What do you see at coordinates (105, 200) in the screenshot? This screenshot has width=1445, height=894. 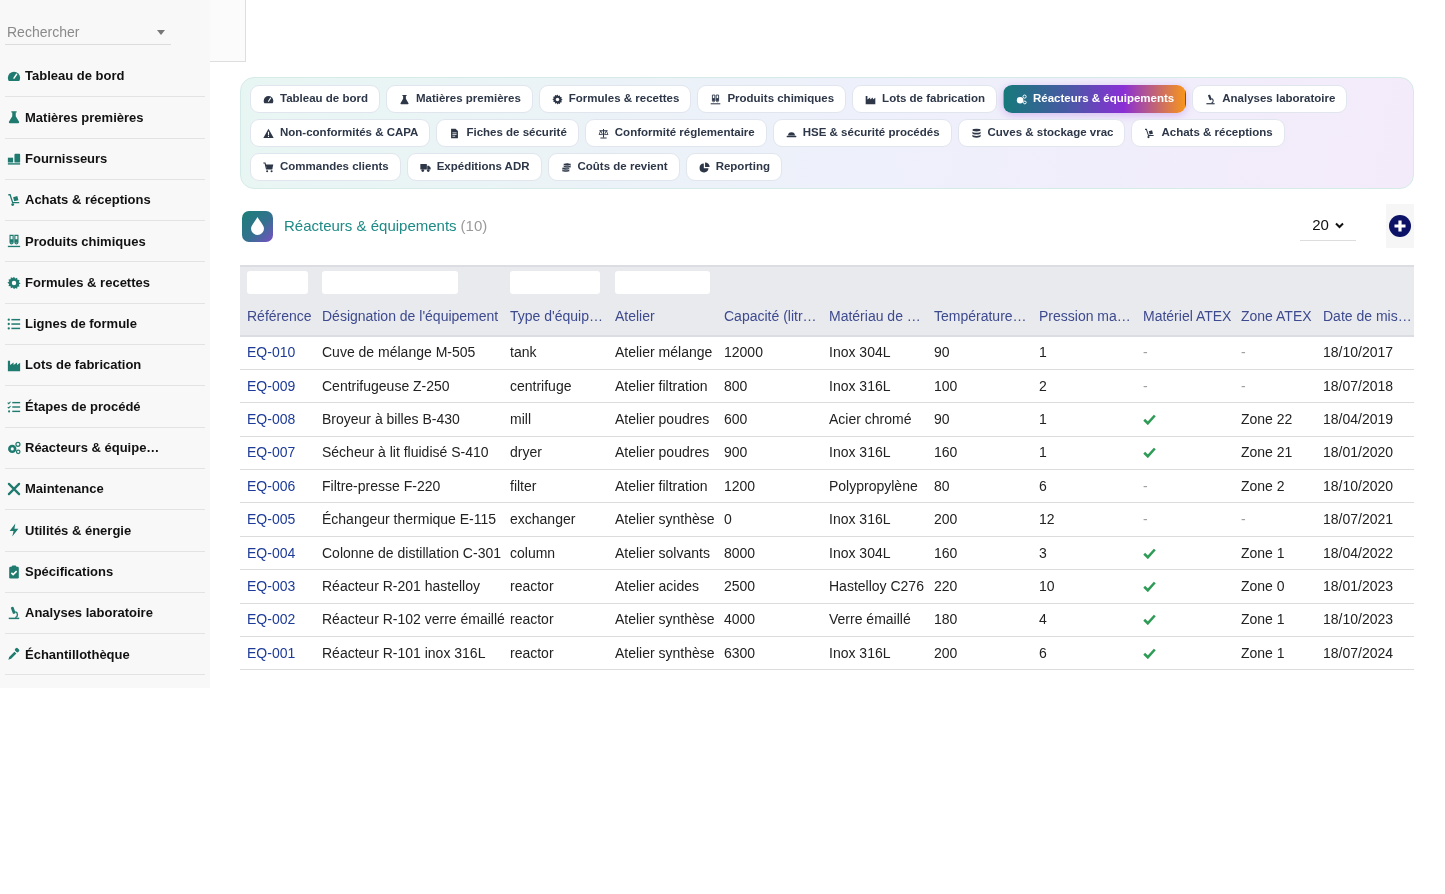 I see `sidebar-item: Achats & réceptions` at bounding box center [105, 200].